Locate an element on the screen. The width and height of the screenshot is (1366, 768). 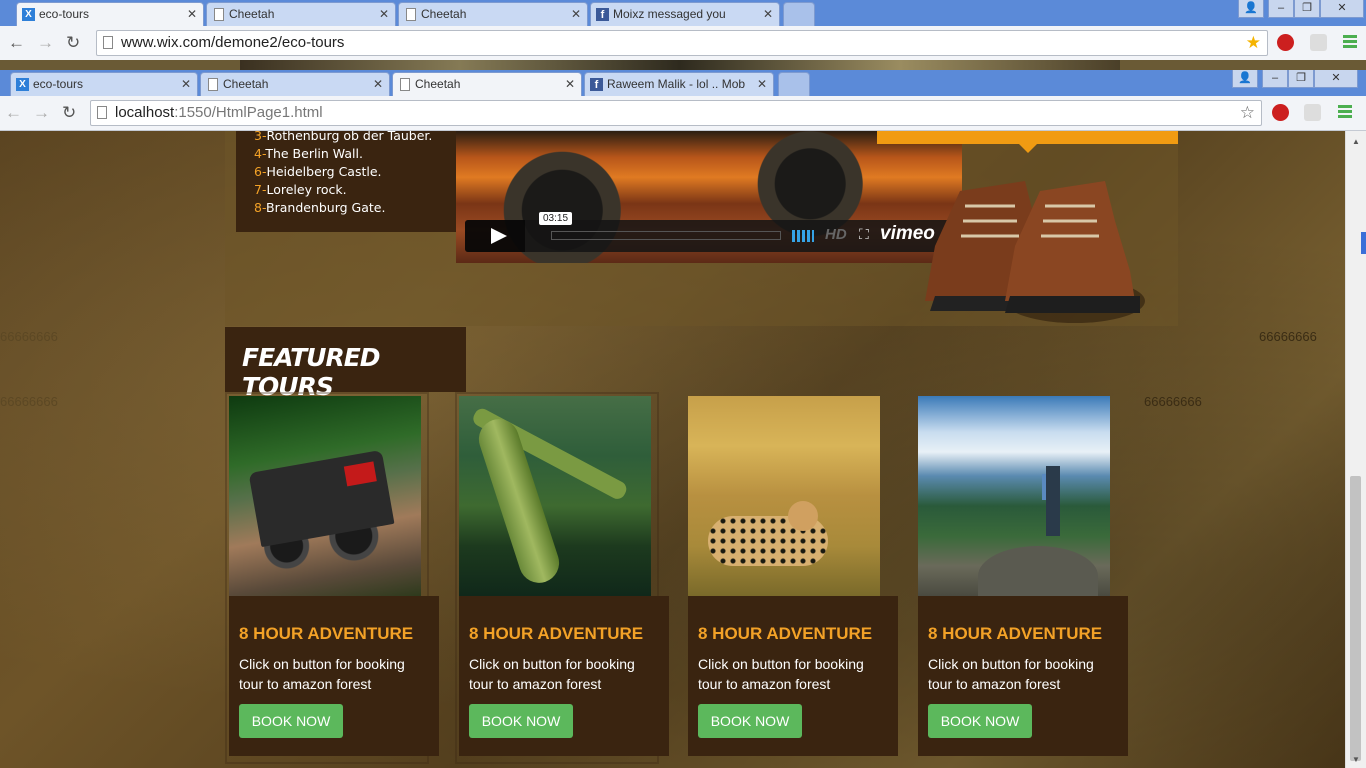
scroll-down-icon: ▼ is located at coordinates (1356, 759).